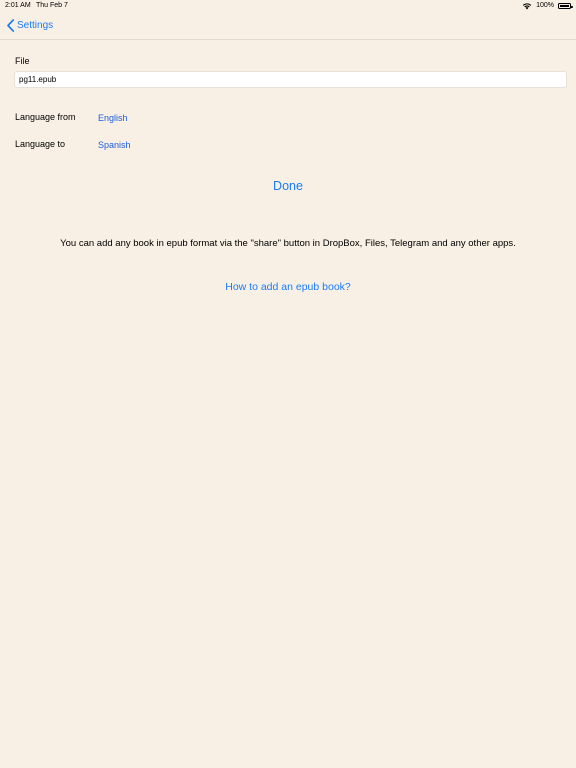 The width and height of the screenshot is (576, 768). Describe the element at coordinates (18, 5) in the screenshot. I see `status-time: 2:01 AM` at that location.